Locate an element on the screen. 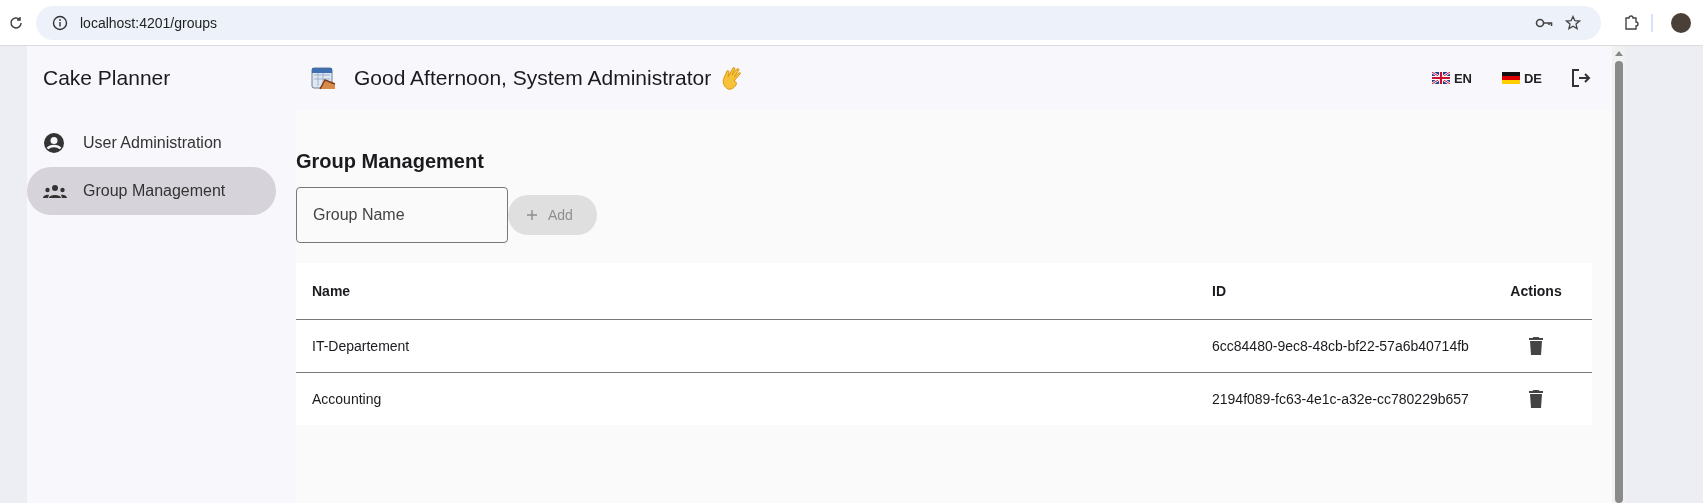  column-header: Name is located at coordinates (331, 291).